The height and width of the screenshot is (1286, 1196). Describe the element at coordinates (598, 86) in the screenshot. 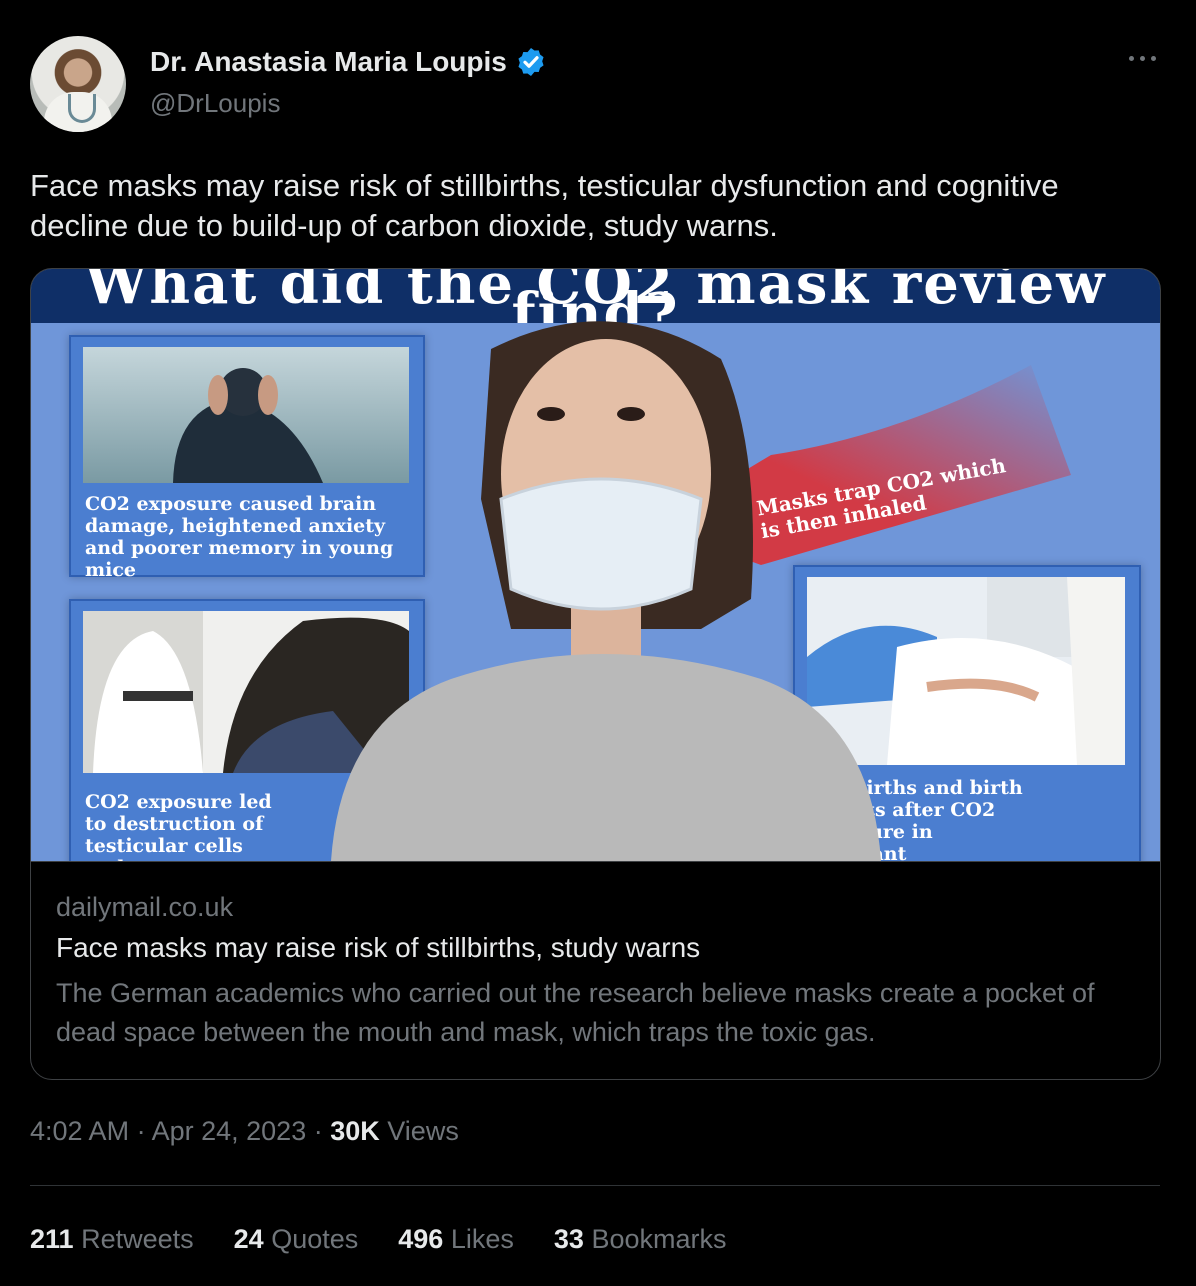

I see `tweet-header: Dr. Anastasia Maria Loupis @DrLoupis` at that location.